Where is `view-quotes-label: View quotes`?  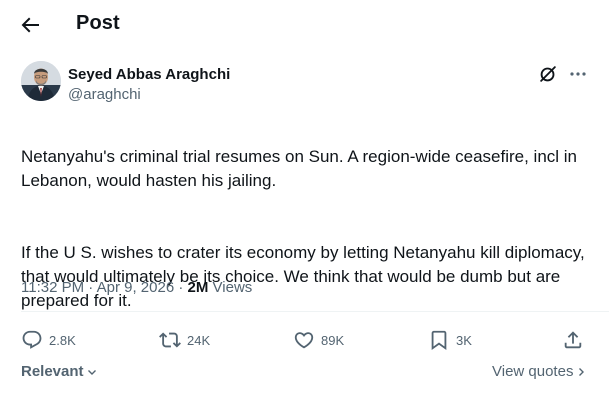
view-quotes-label: View quotes is located at coordinates (533, 371).